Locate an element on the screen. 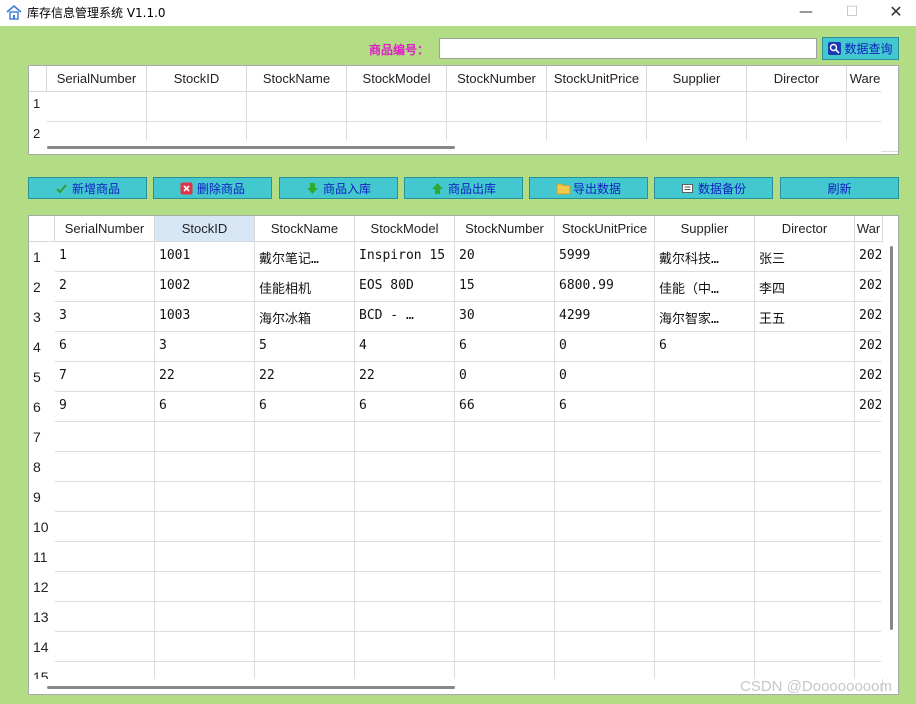  row-number: 8 is located at coordinates (41, 467).